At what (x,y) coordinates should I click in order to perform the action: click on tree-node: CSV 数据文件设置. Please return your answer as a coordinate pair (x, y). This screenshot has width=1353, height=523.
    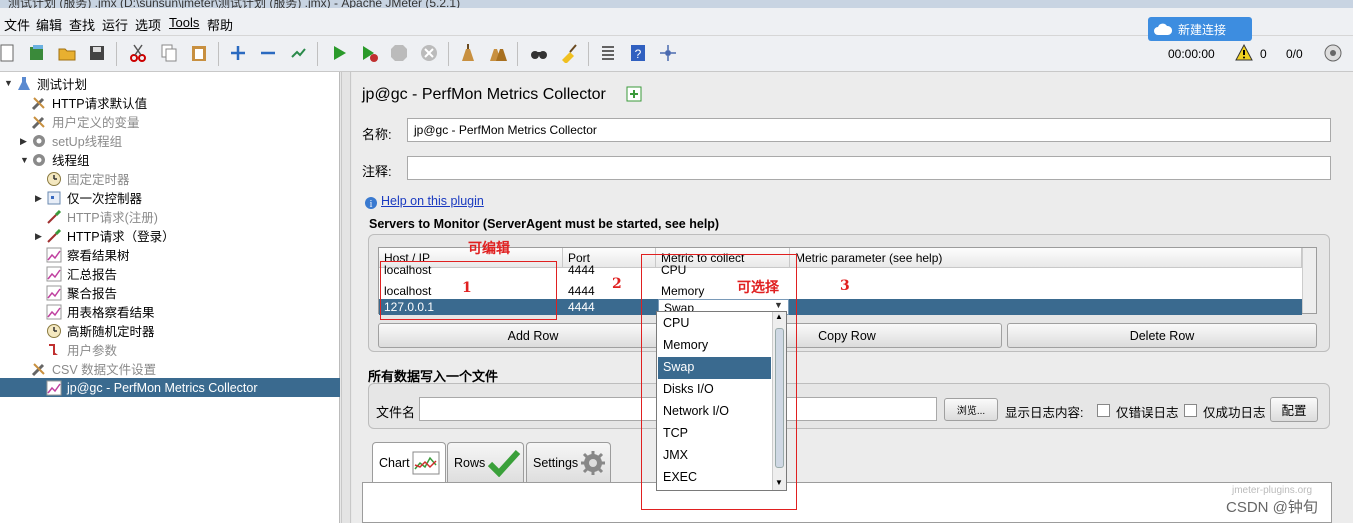
    Looking at the image, I should click on (93, 368).